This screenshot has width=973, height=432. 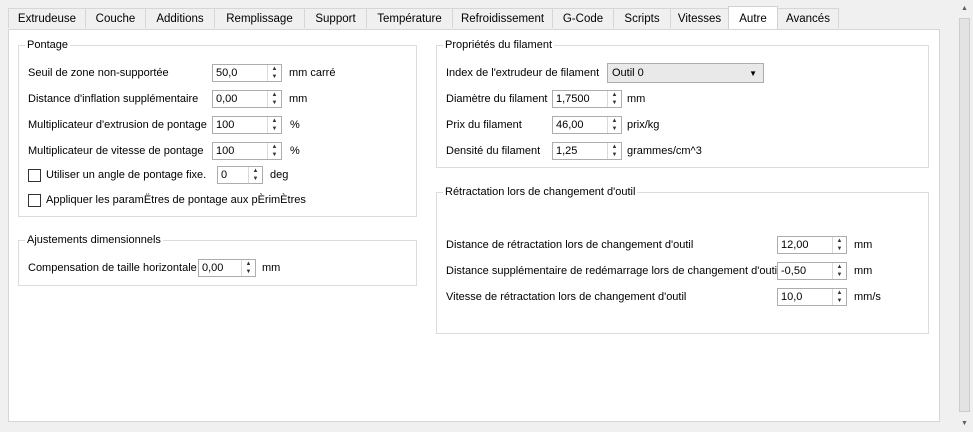 I want to click on tab-temperature: Température, so click(x=409, y=18).